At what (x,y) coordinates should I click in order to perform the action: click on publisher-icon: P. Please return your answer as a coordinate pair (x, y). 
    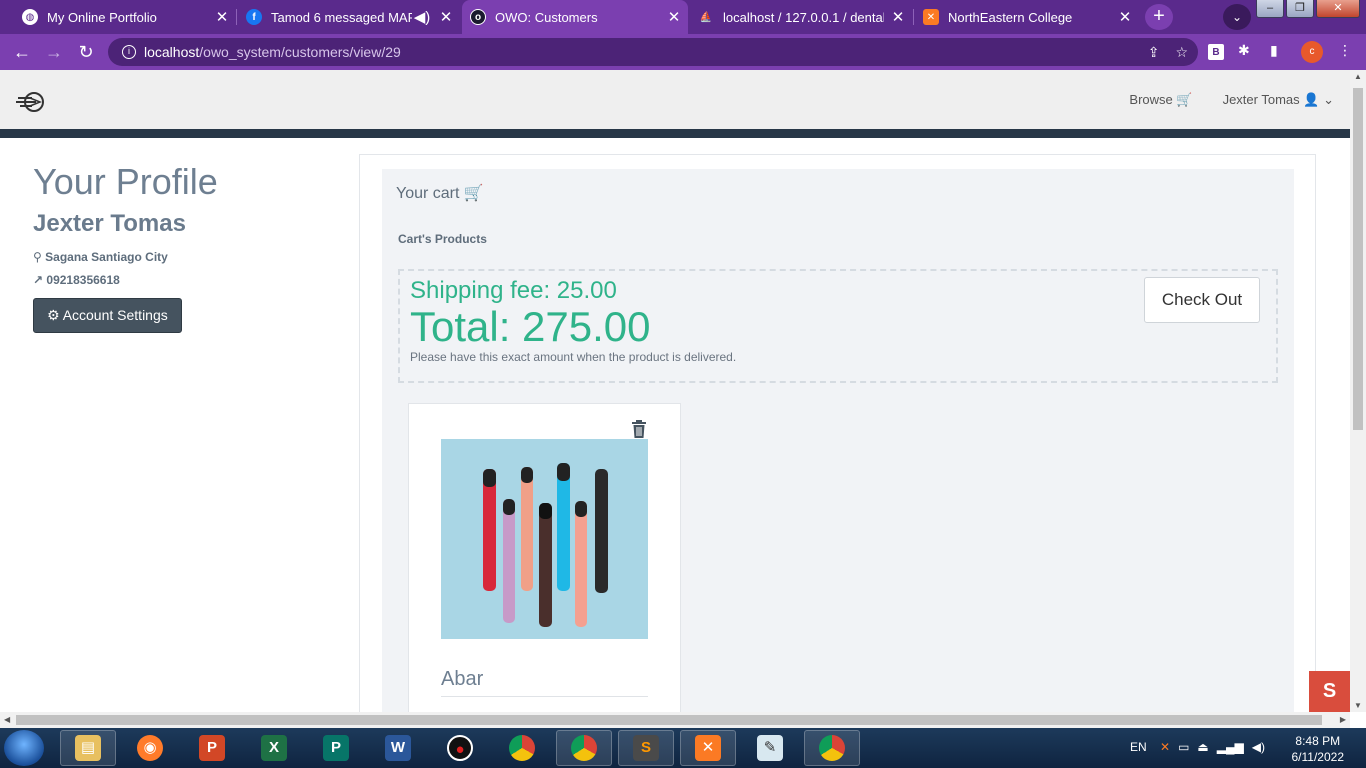
    Looking at the image, I should click on (336, 748).